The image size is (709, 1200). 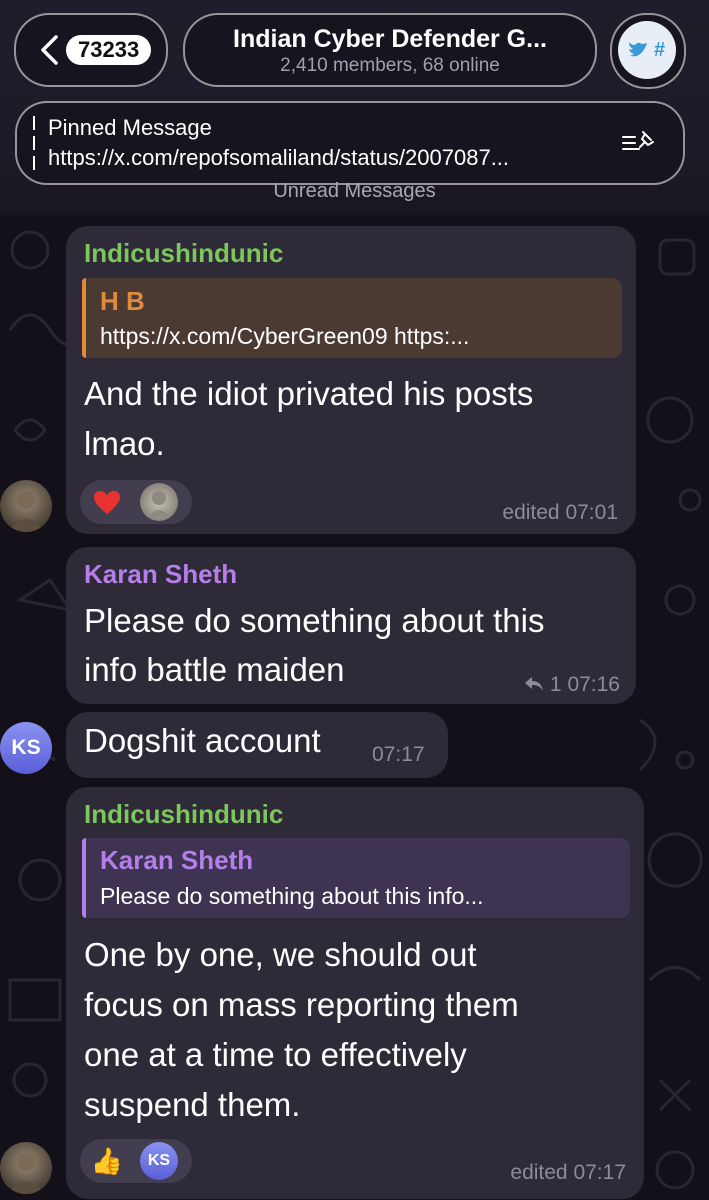 What do you see at coordinates (214, 669) in the screenshot?
I see `message-text-line: info battle maiden` at bounding box center [214, 669].